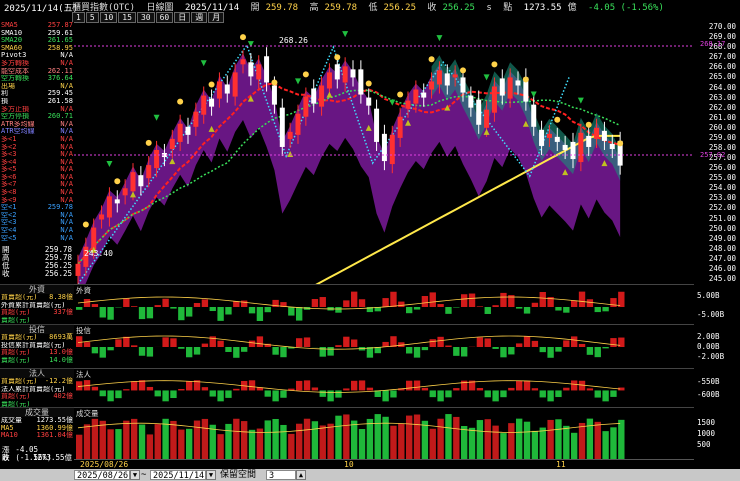 This screenshot has height=481, width=740. I want to click on foreign-pane: 外資, so click(384, 304).